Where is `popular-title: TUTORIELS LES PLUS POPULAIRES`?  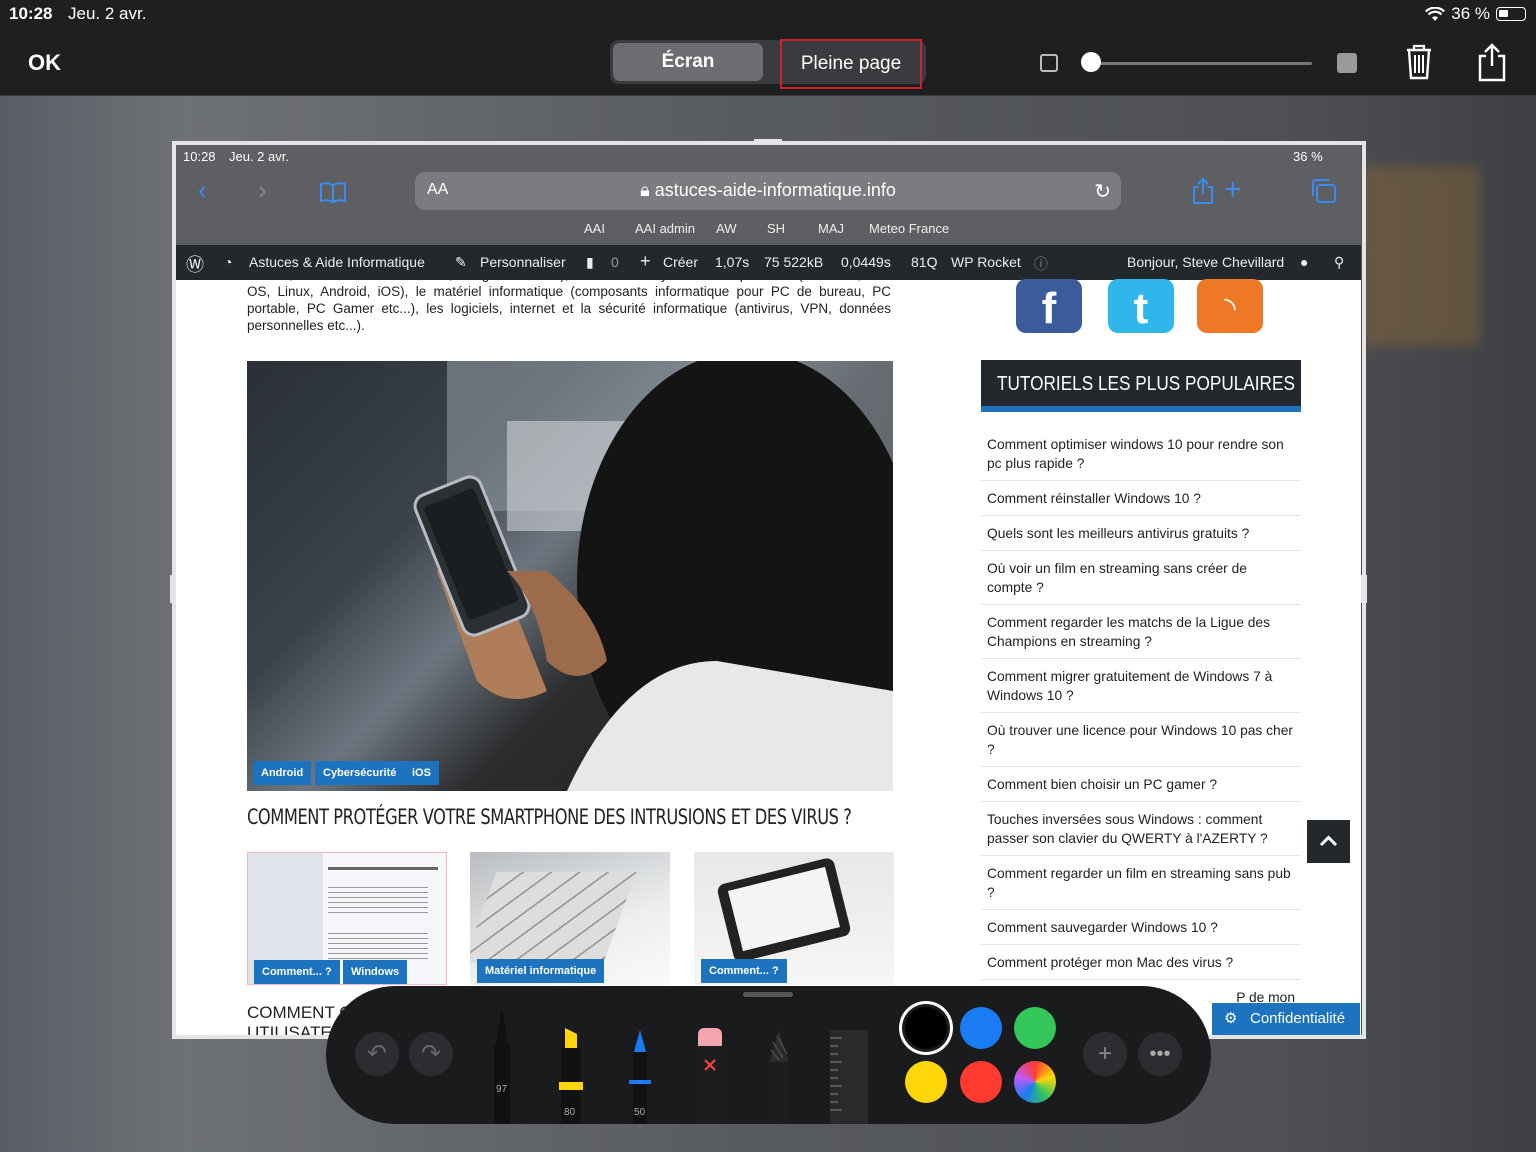 popular-title: TUTORIELS LES PLUS POPULAIRES is located at coordinates (1146, 384).